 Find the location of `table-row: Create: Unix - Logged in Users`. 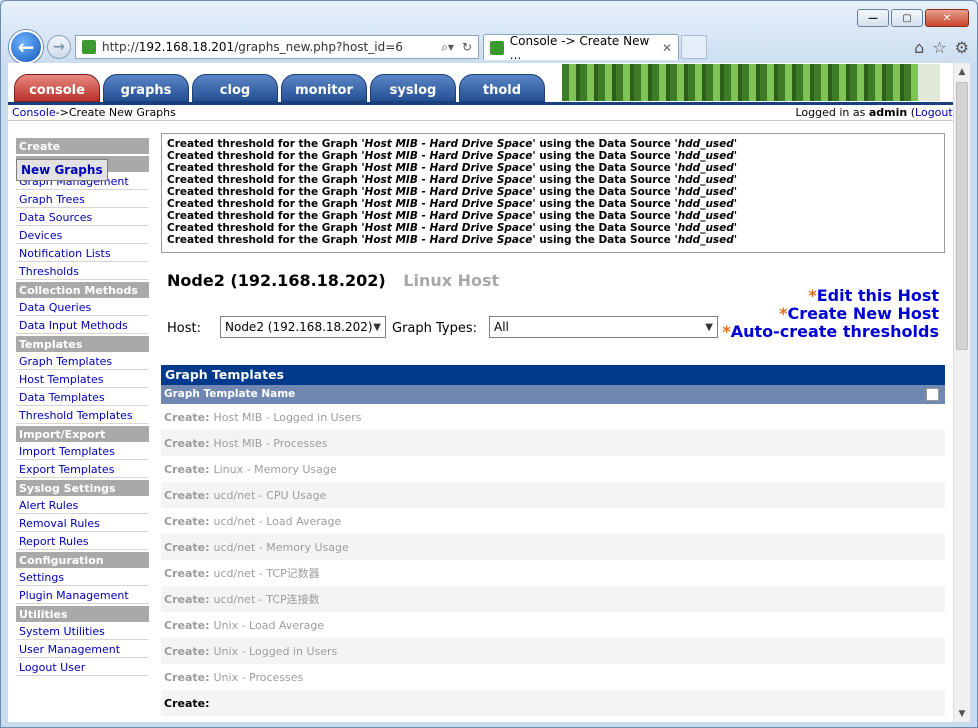

table-row: Create: Unix - Logged in Users is located at coordinates (553, 651).